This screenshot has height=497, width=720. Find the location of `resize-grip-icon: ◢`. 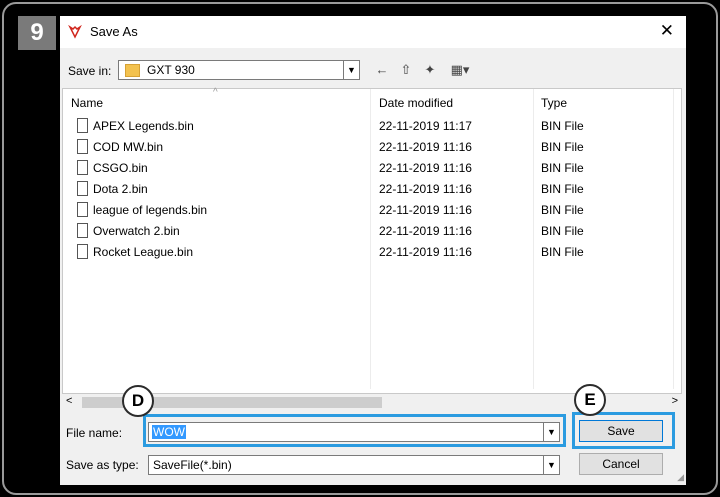

resize-grip-icon: ◢ is located at coordinates (680, 477).